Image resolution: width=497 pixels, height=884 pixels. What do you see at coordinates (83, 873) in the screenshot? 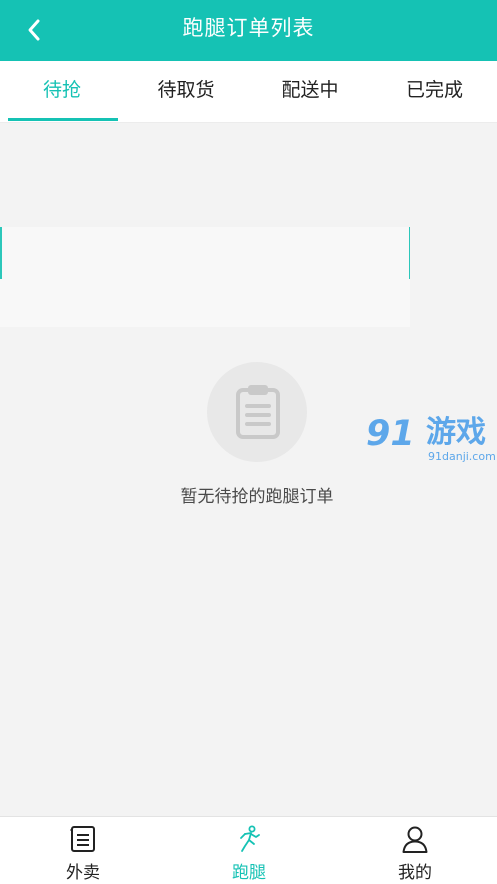
I see `nav-takeout-label: 外卖` at bounding box center [83, 873].